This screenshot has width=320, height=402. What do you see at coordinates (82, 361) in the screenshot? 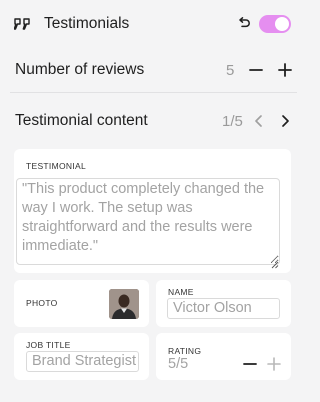
I see `job-title-input: Brand Strategist` at bounding box center [82, 361].